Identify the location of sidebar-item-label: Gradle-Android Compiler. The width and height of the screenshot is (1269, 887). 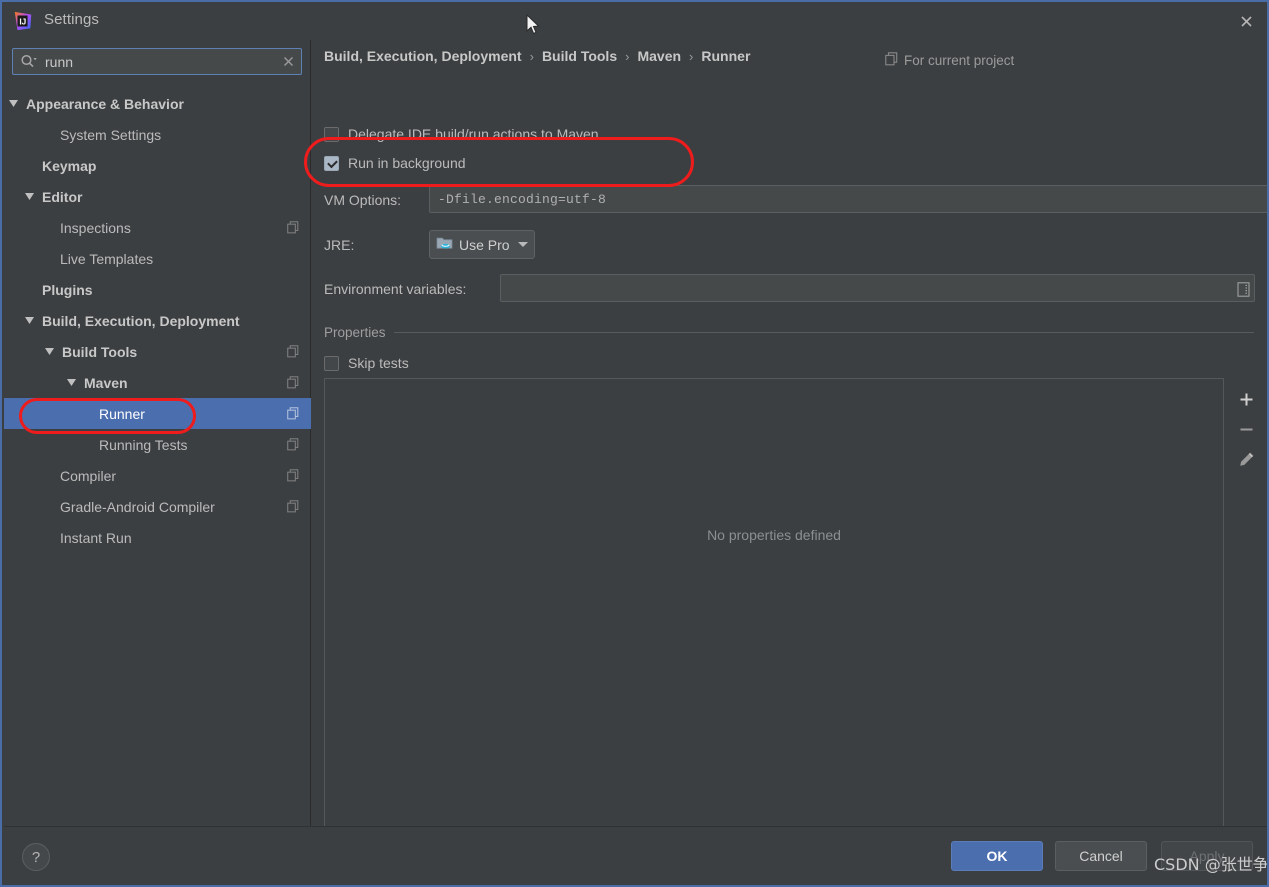
(137, 506).